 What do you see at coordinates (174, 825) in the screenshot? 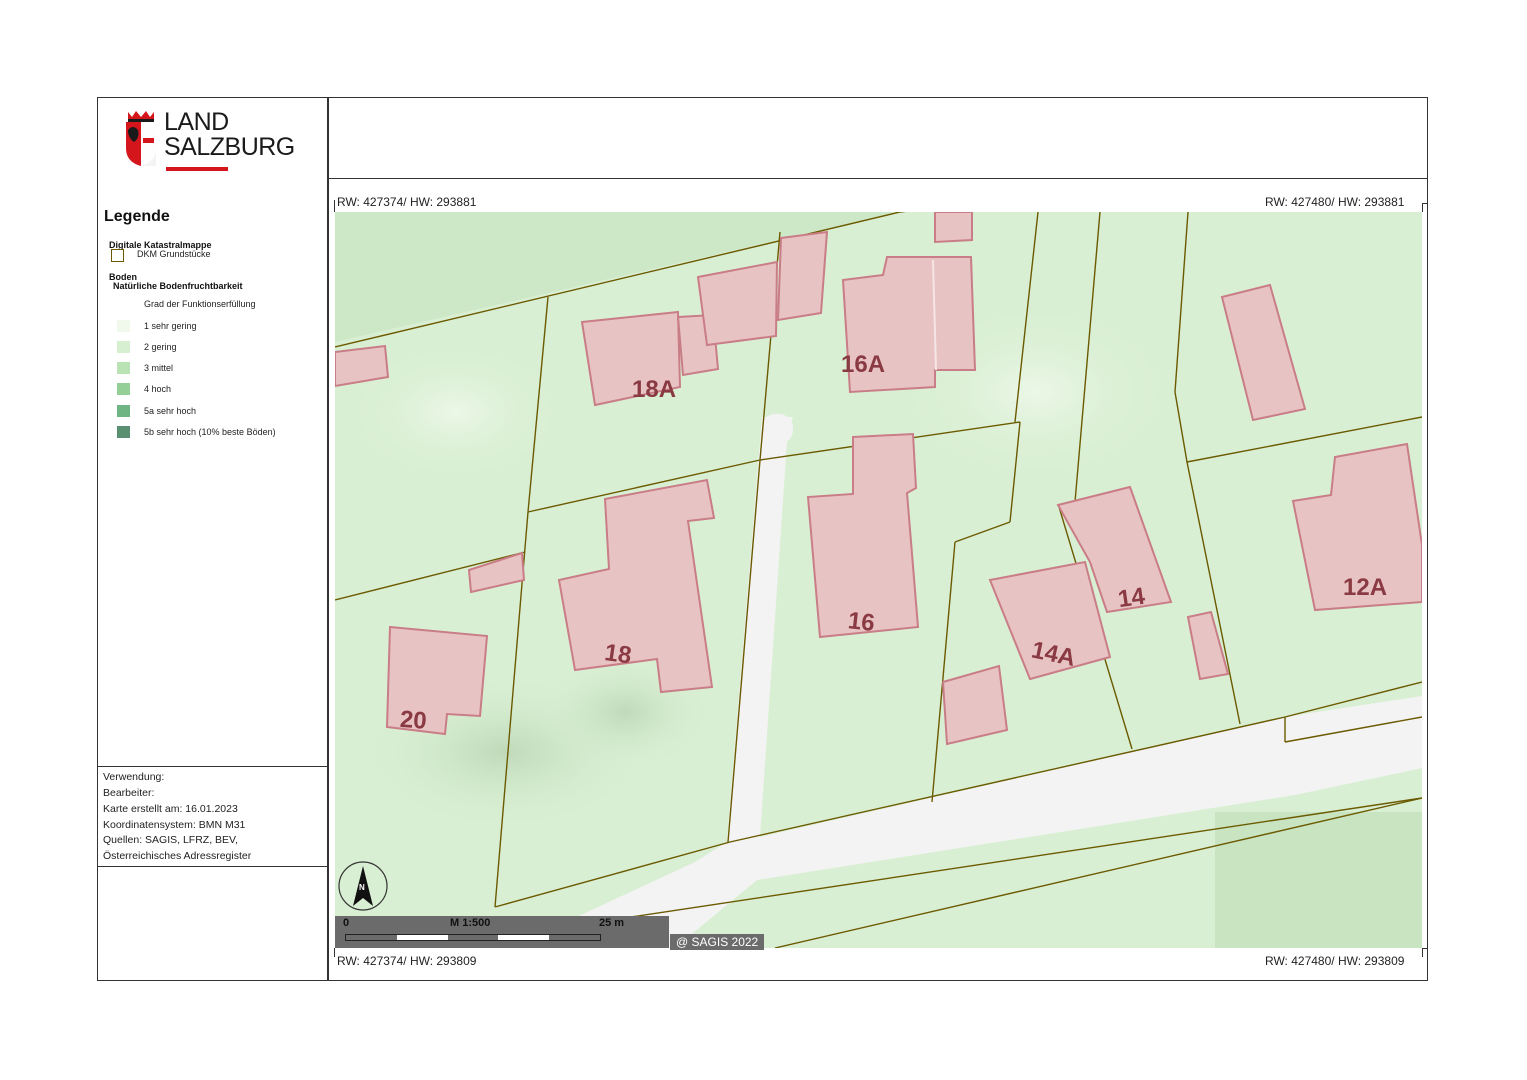
I see `meta-crs: Koordinatensystem: BMN M31` at bounding box center [174, 825].